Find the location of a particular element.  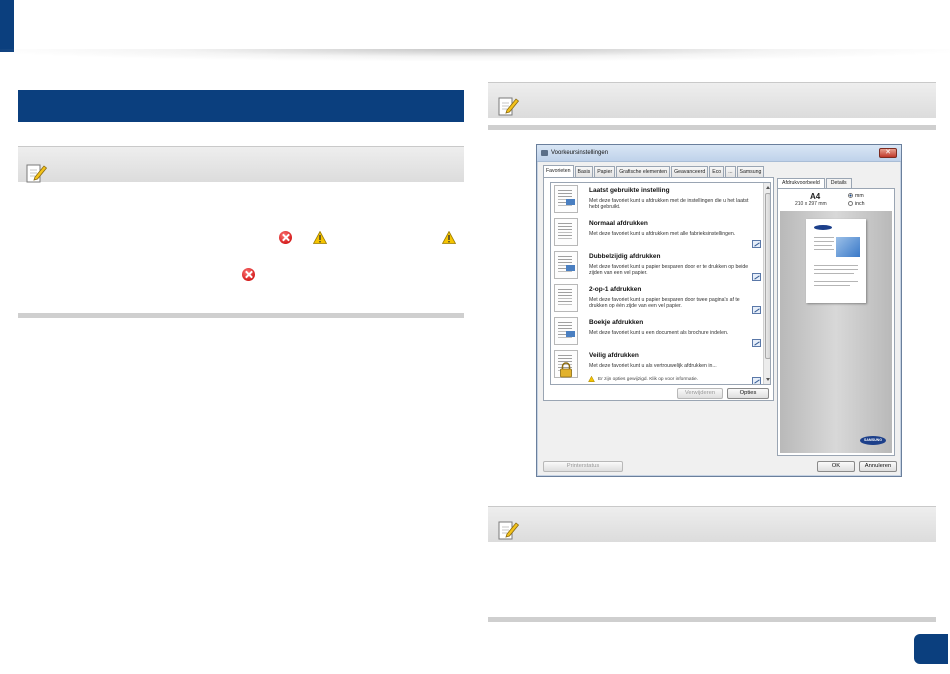

options-button: Opties is located at coordinates (748, 393).